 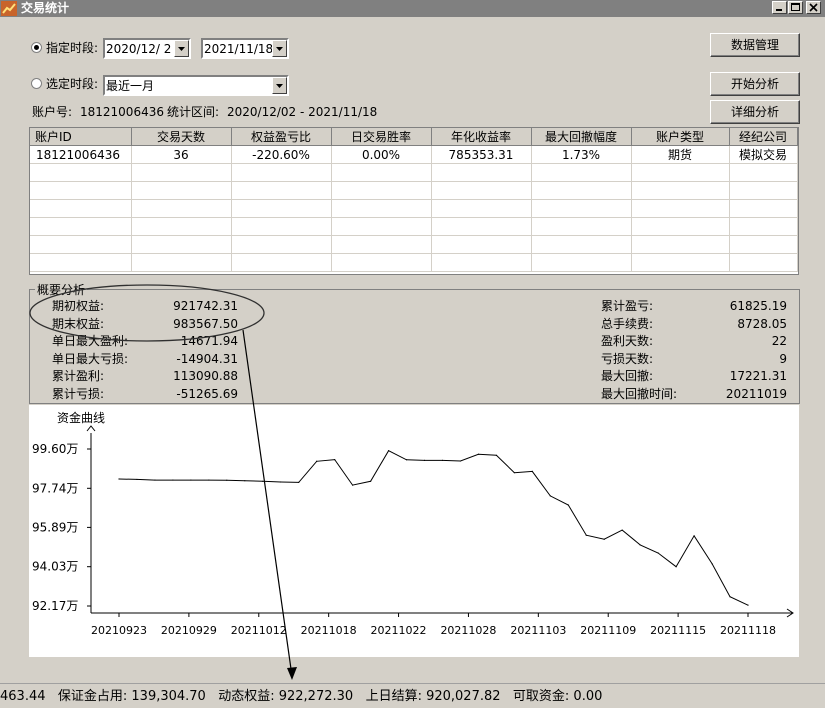 I want to click on annotation-arrow, so click(x=267, y=503).